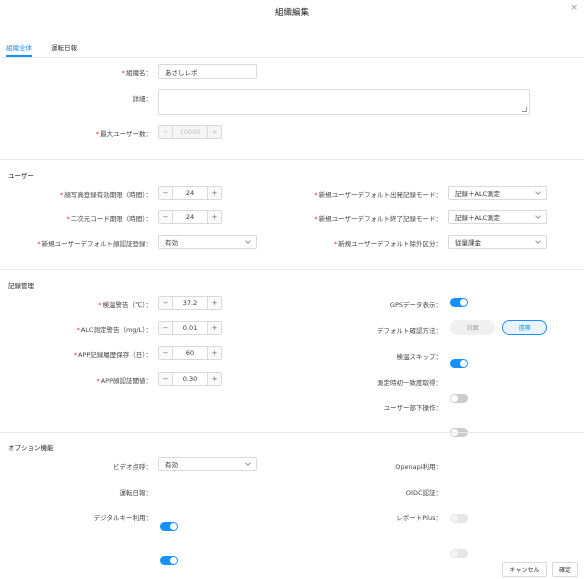 This screenshot has width=584, height=579. I want to click on oidc-label: OIDC認証：, so click(423, 493).